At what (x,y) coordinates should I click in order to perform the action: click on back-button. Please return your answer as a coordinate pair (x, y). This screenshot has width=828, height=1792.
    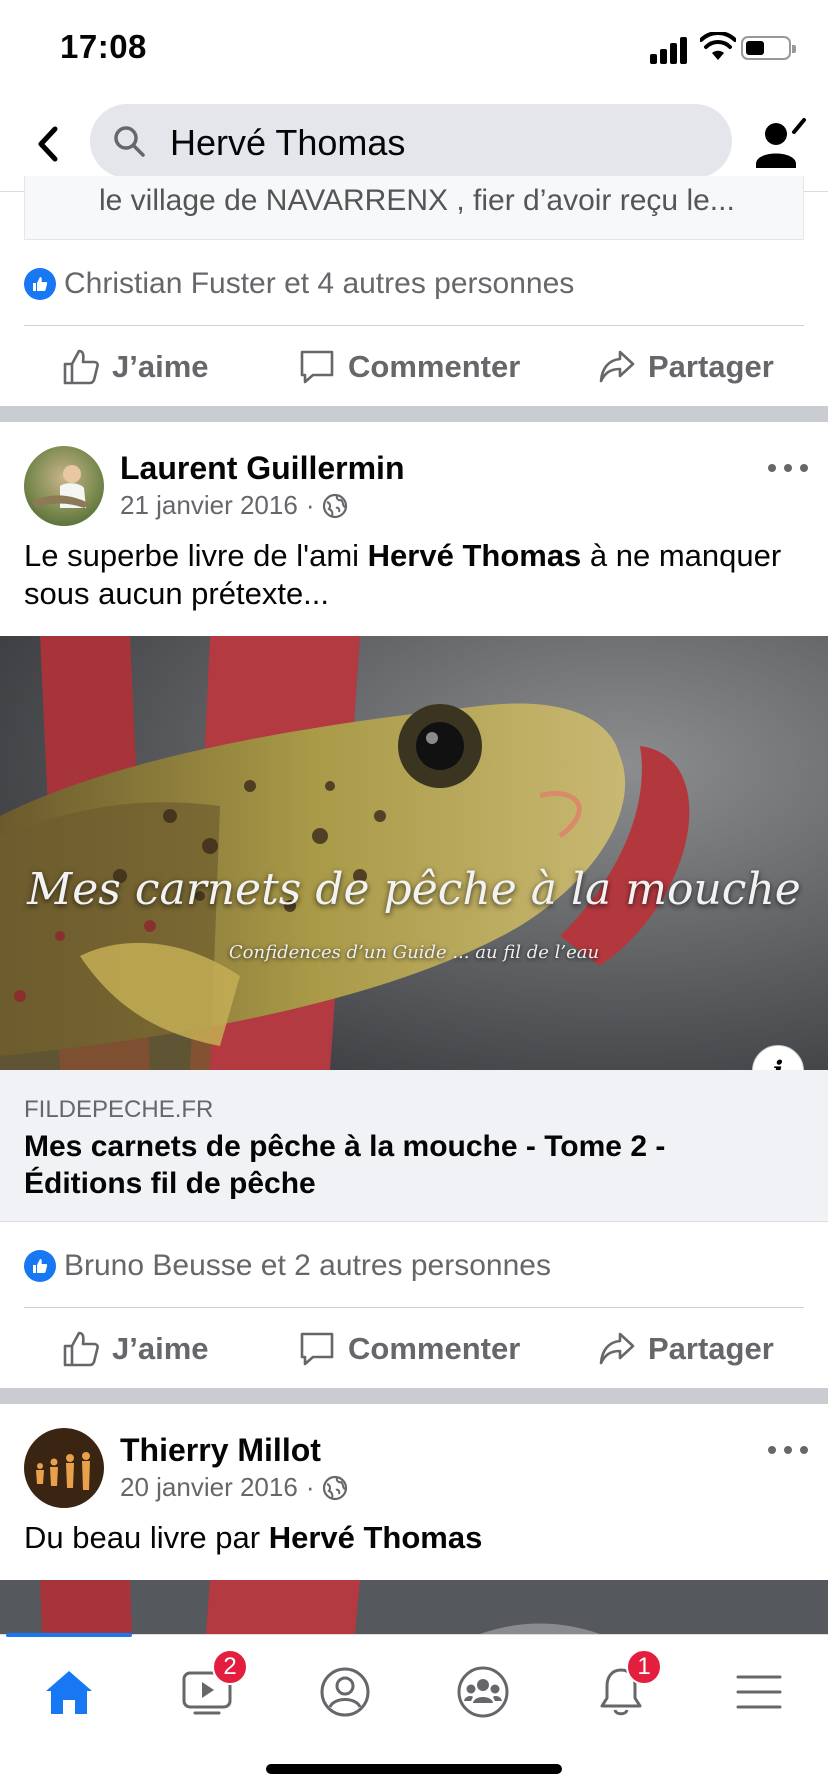
    Looking at the image, I should click on (48, 144).